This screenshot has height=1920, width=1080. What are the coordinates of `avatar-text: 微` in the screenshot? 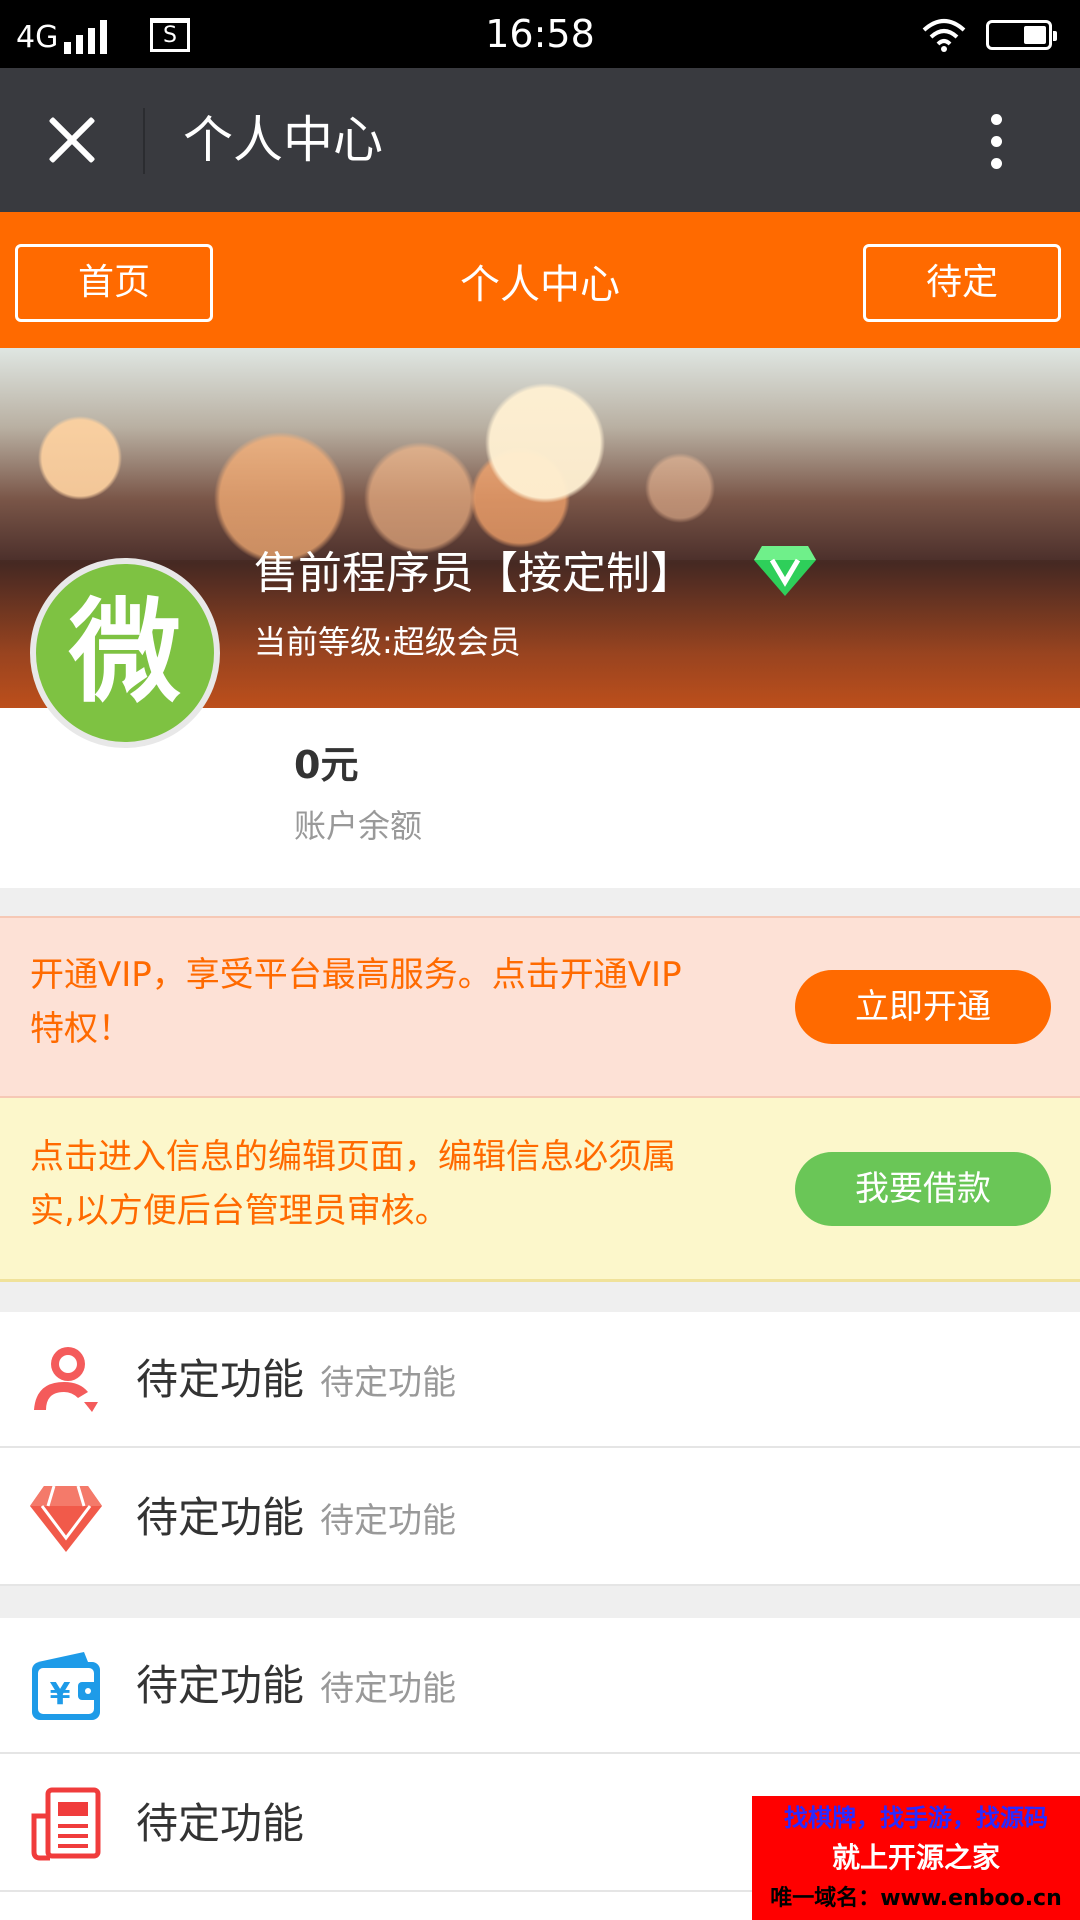 It's located at (125, 653).